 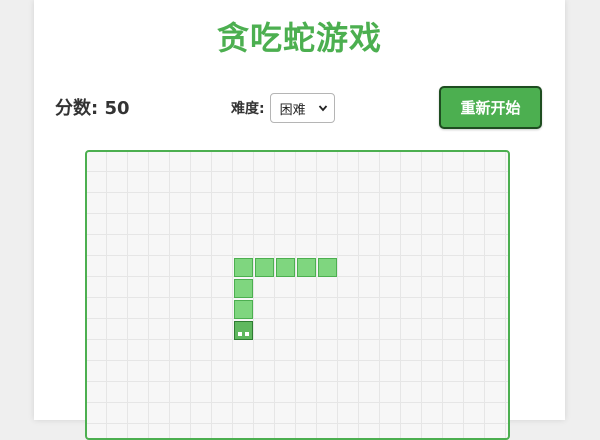 I want to click on snake-head, so click(x=243, y=330).